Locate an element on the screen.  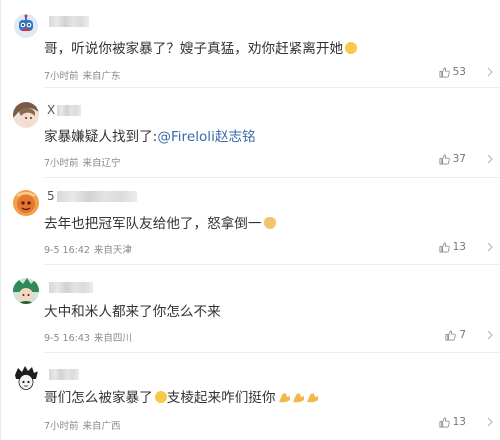
user-mention-link: @Fireloli赵志铭 is located at coordinates (206, 137).